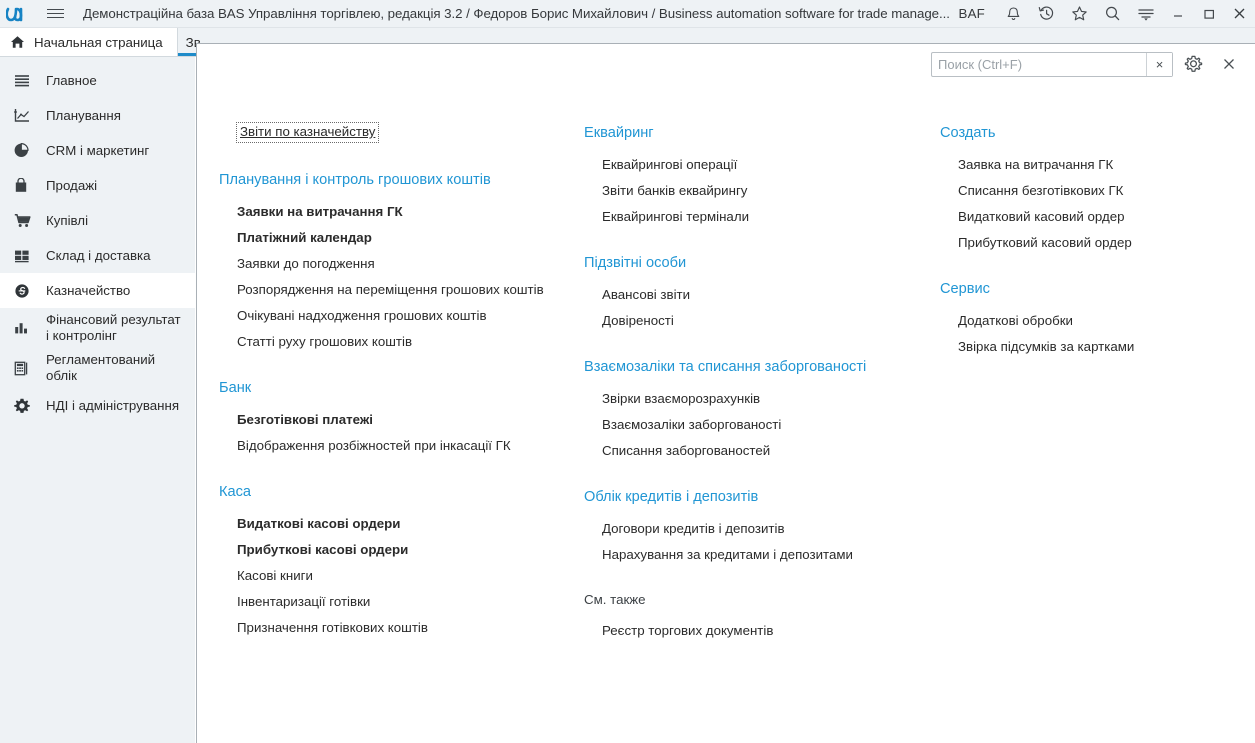 Image resolution: width=1255 pixels, height=743 pixels. What do you see at coordinates (399, 316) in the screenshot?
I see `list-item: Очікувані надходження грошових коштів` at bounding box center [399, 316].